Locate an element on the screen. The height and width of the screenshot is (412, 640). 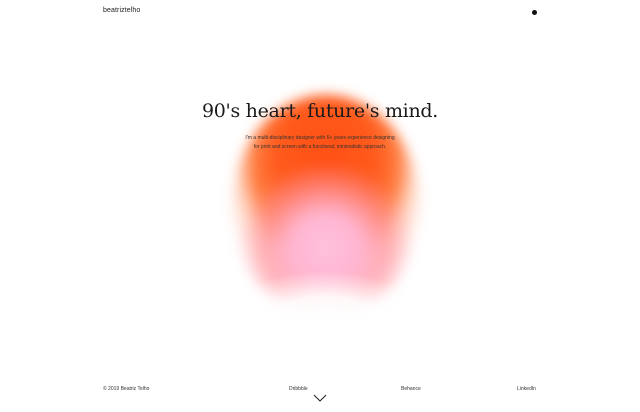
footer-link-behance: Behance is located at coordinates (411, 389).